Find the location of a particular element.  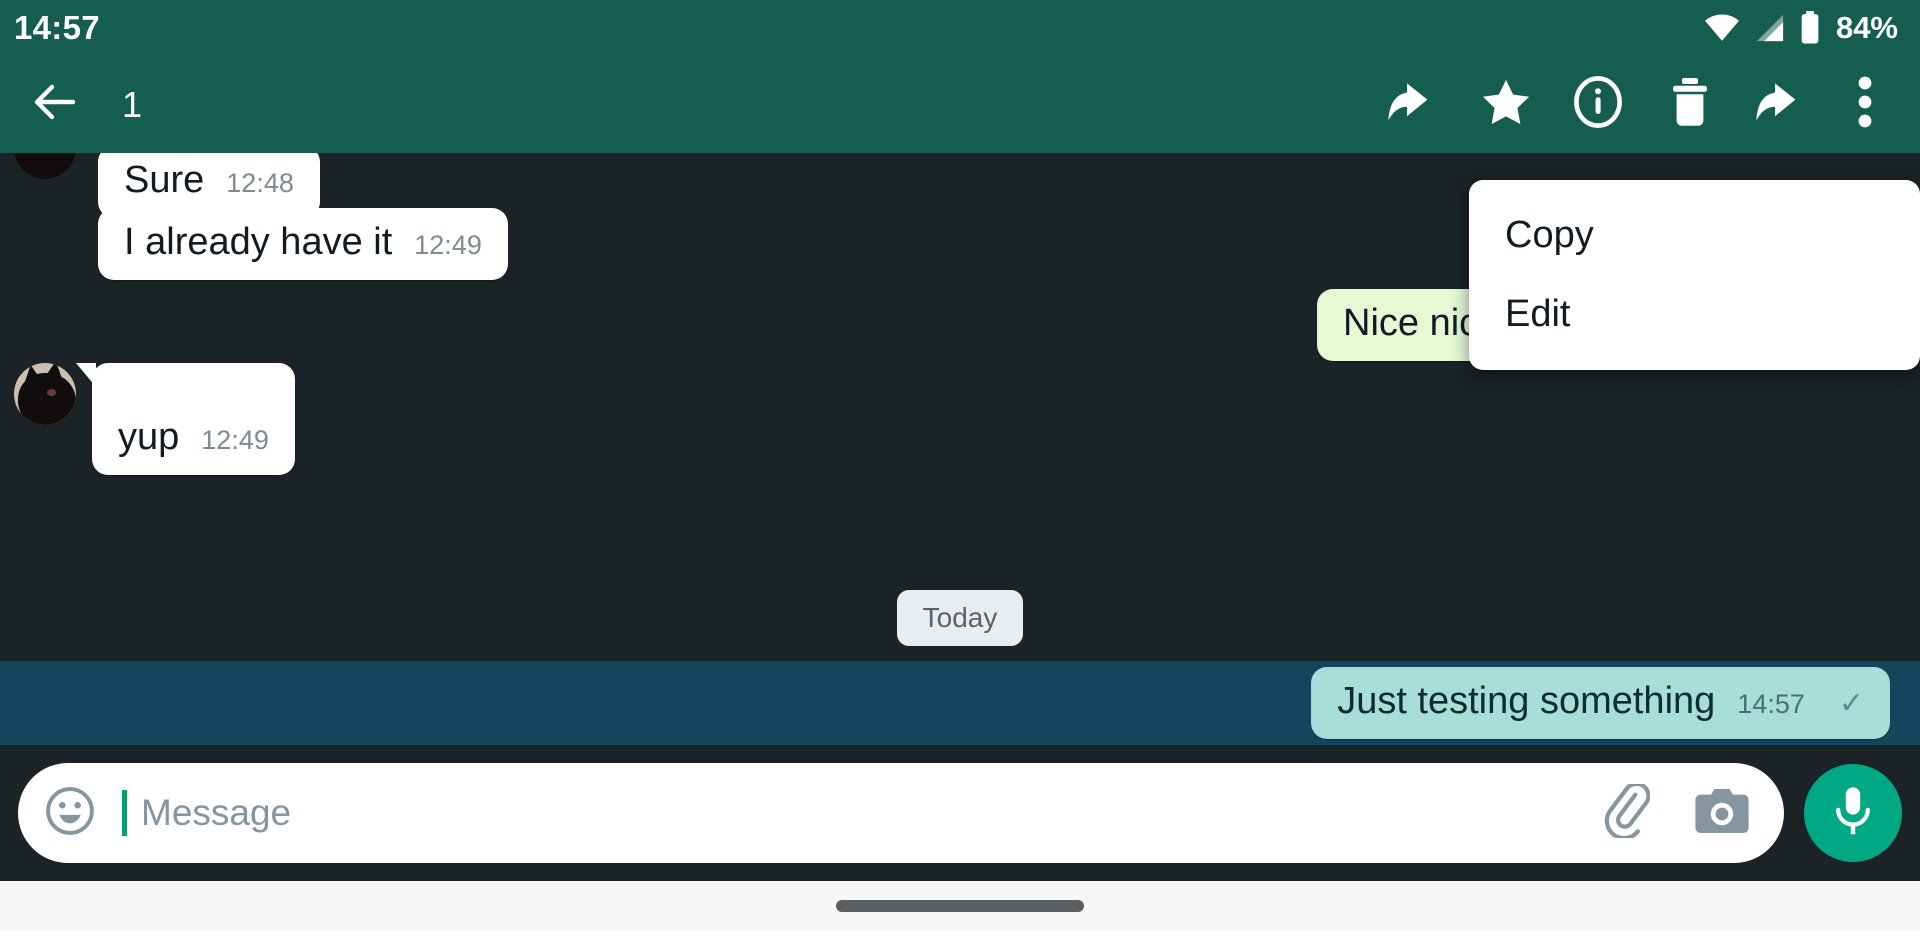

menu-item-label: Copy is located at coordinates (1549, 235).